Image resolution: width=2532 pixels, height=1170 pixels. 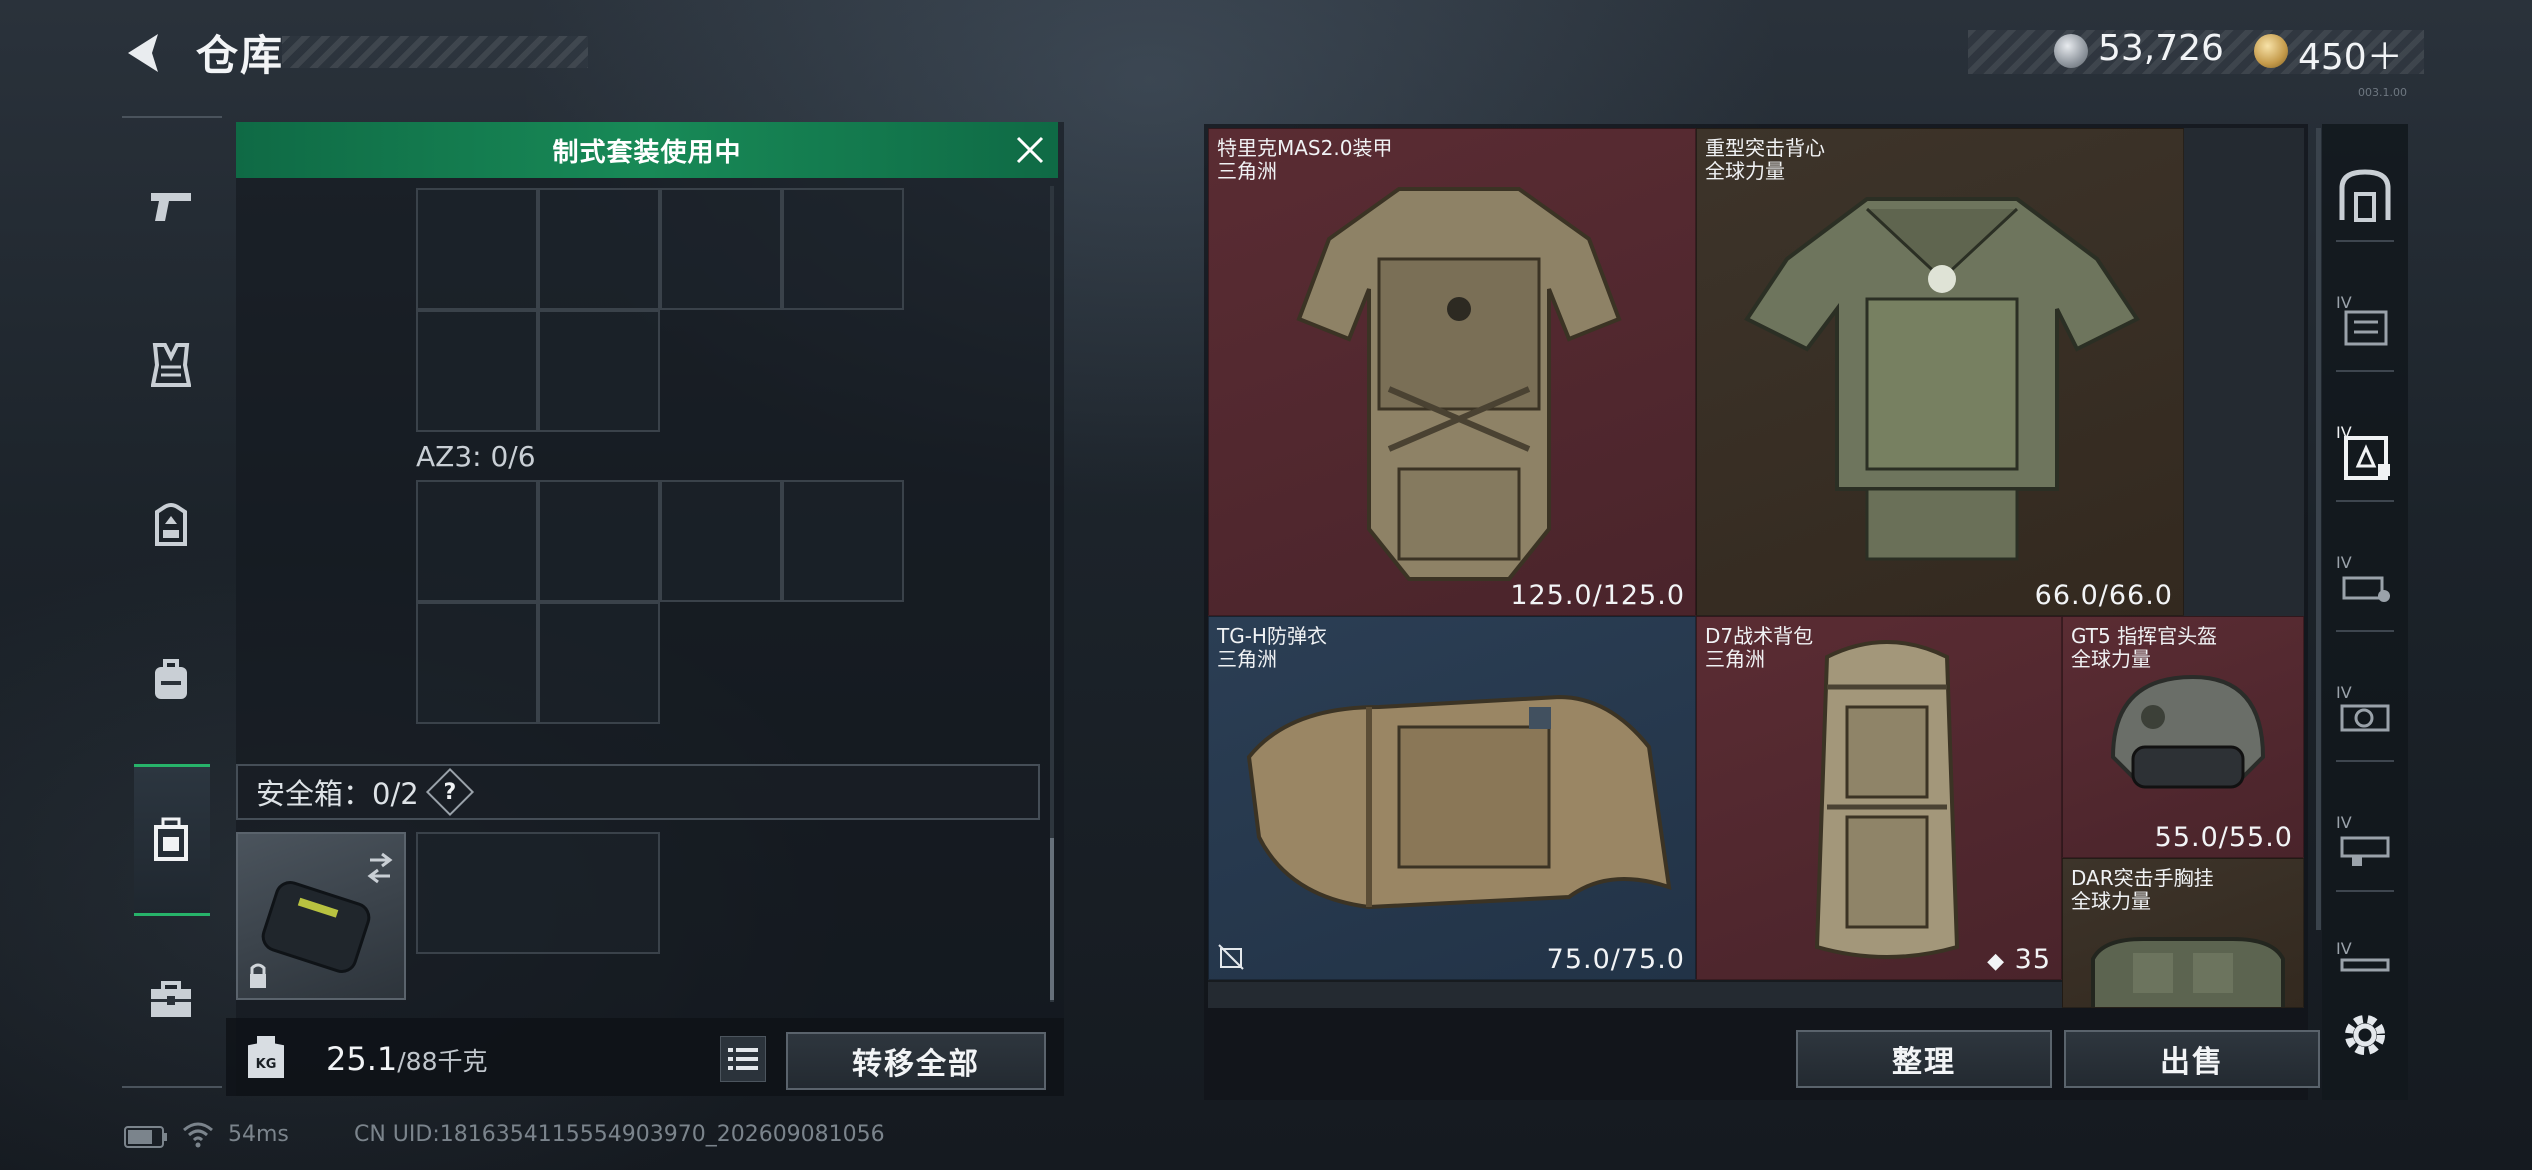 What do you see at coordinates (2365, 581) in the screenshot?
I see `device-filter-icon: IV` at bounding box center [2365, 581].